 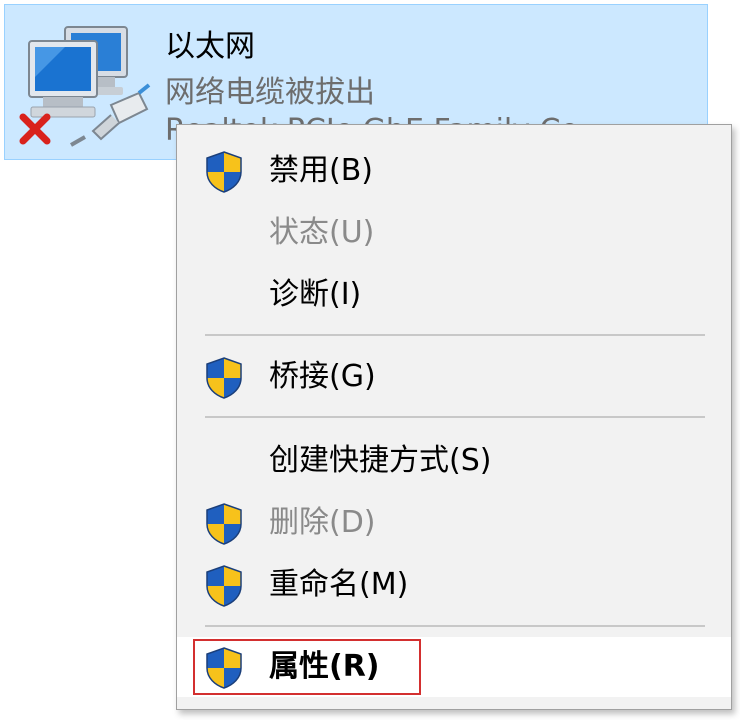 What do you see at coordinates (322, 376) in the screenshot?
I see `menu-item-label: 桥接(G)` at bounding box center [322, 376].